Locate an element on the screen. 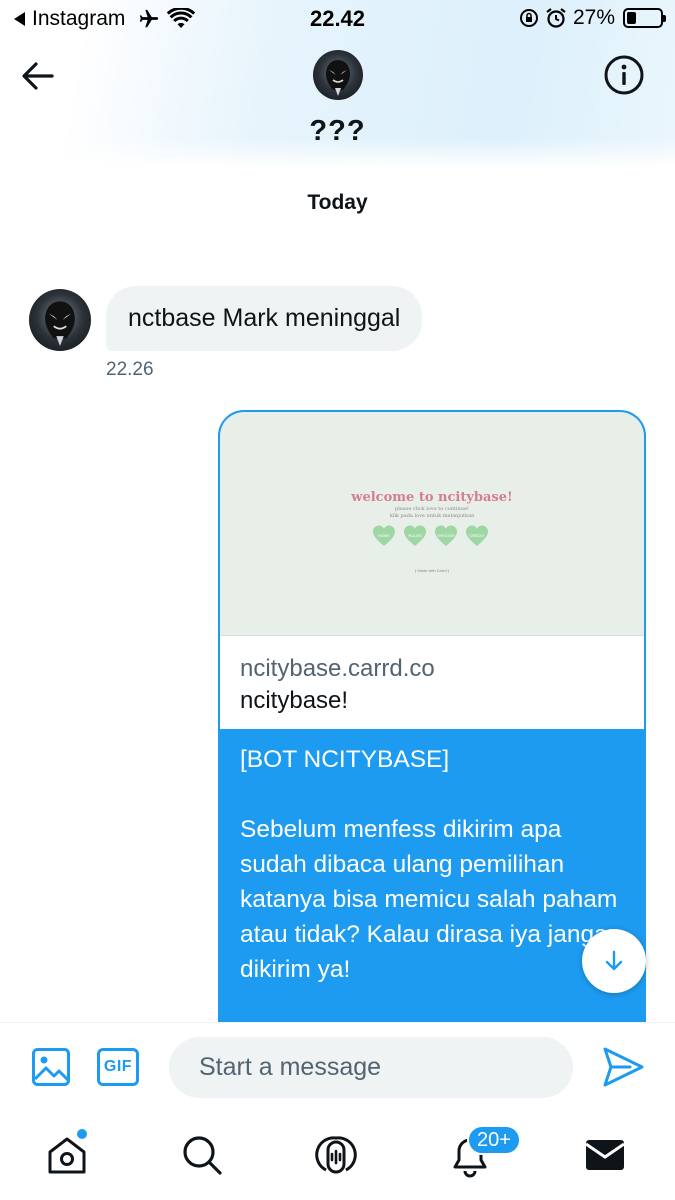  send-button is located at coordinates (623, 1067).